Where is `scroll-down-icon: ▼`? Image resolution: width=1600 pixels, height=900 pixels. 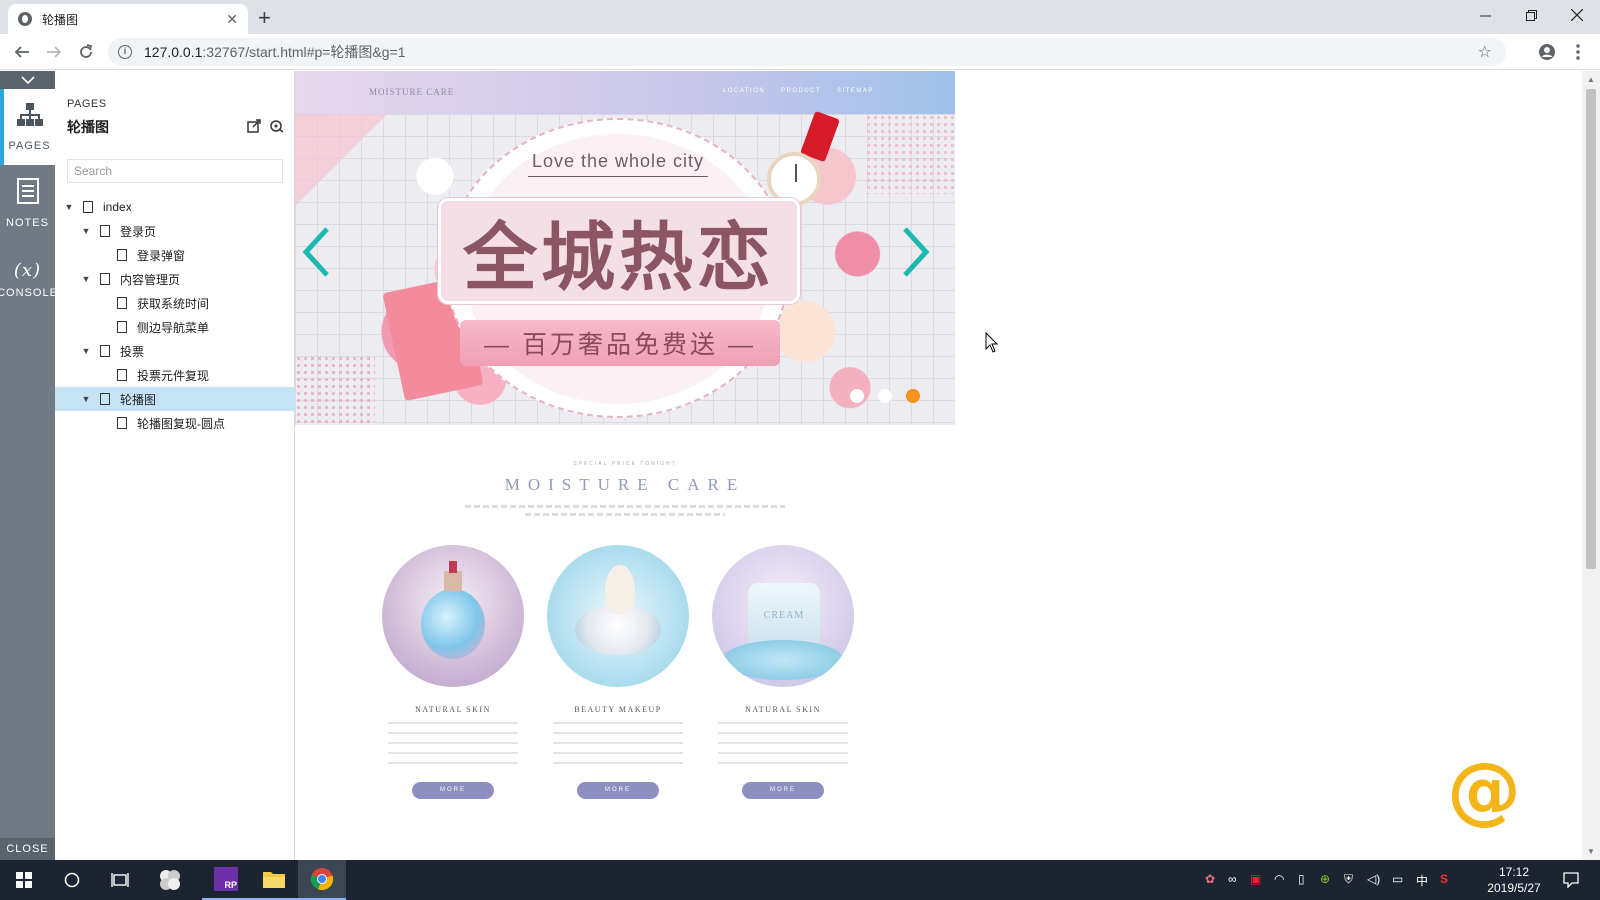 scroll-down-icon: ▼ is located at coordinates (1591, 851).